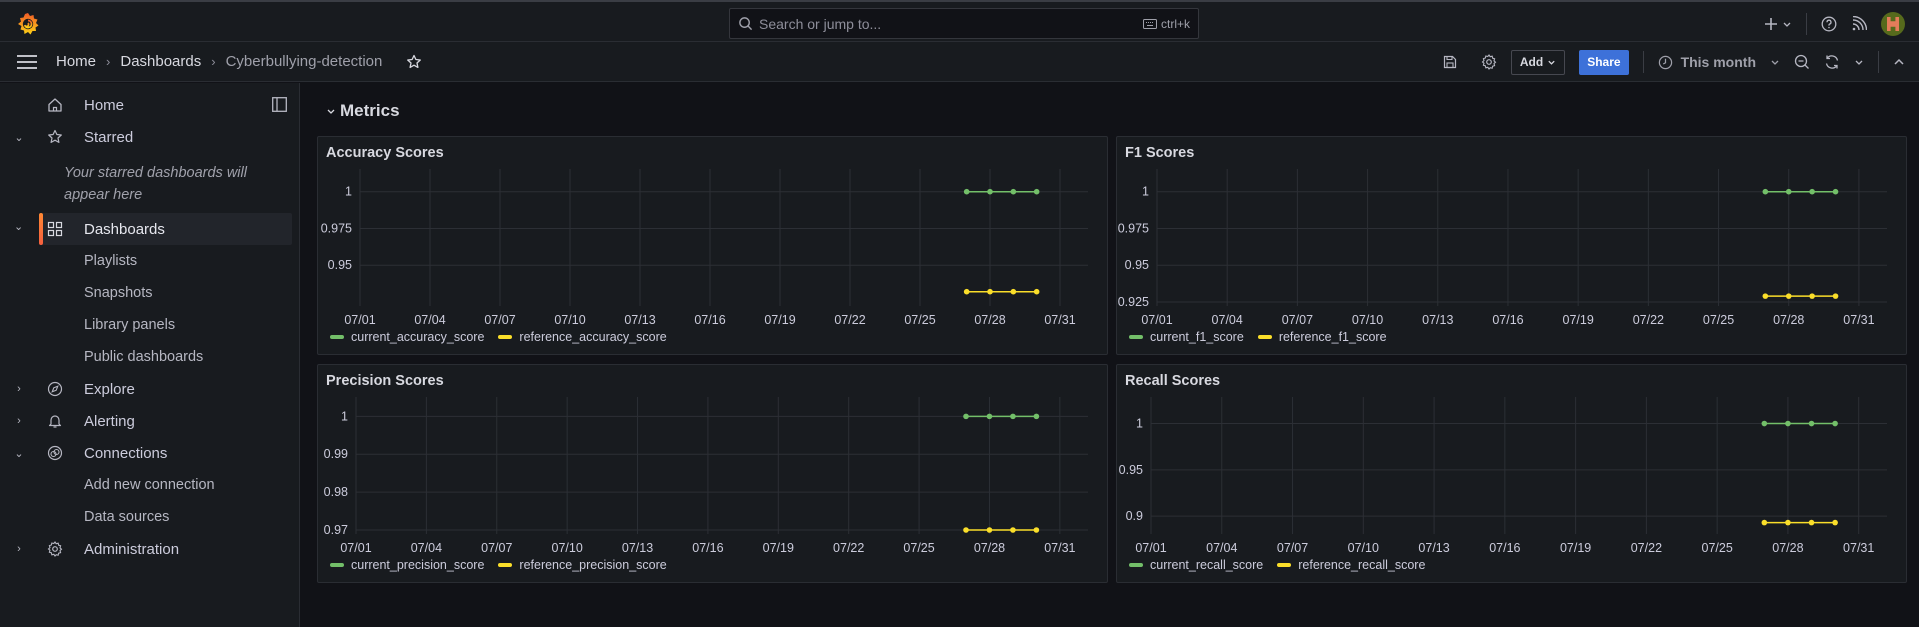 The image size is (1919, 627). What do you see at coordinates (363, 111) in the screenshot?
I see `row-toggle-metrics: Metrics` at bounding box center [363, 111].